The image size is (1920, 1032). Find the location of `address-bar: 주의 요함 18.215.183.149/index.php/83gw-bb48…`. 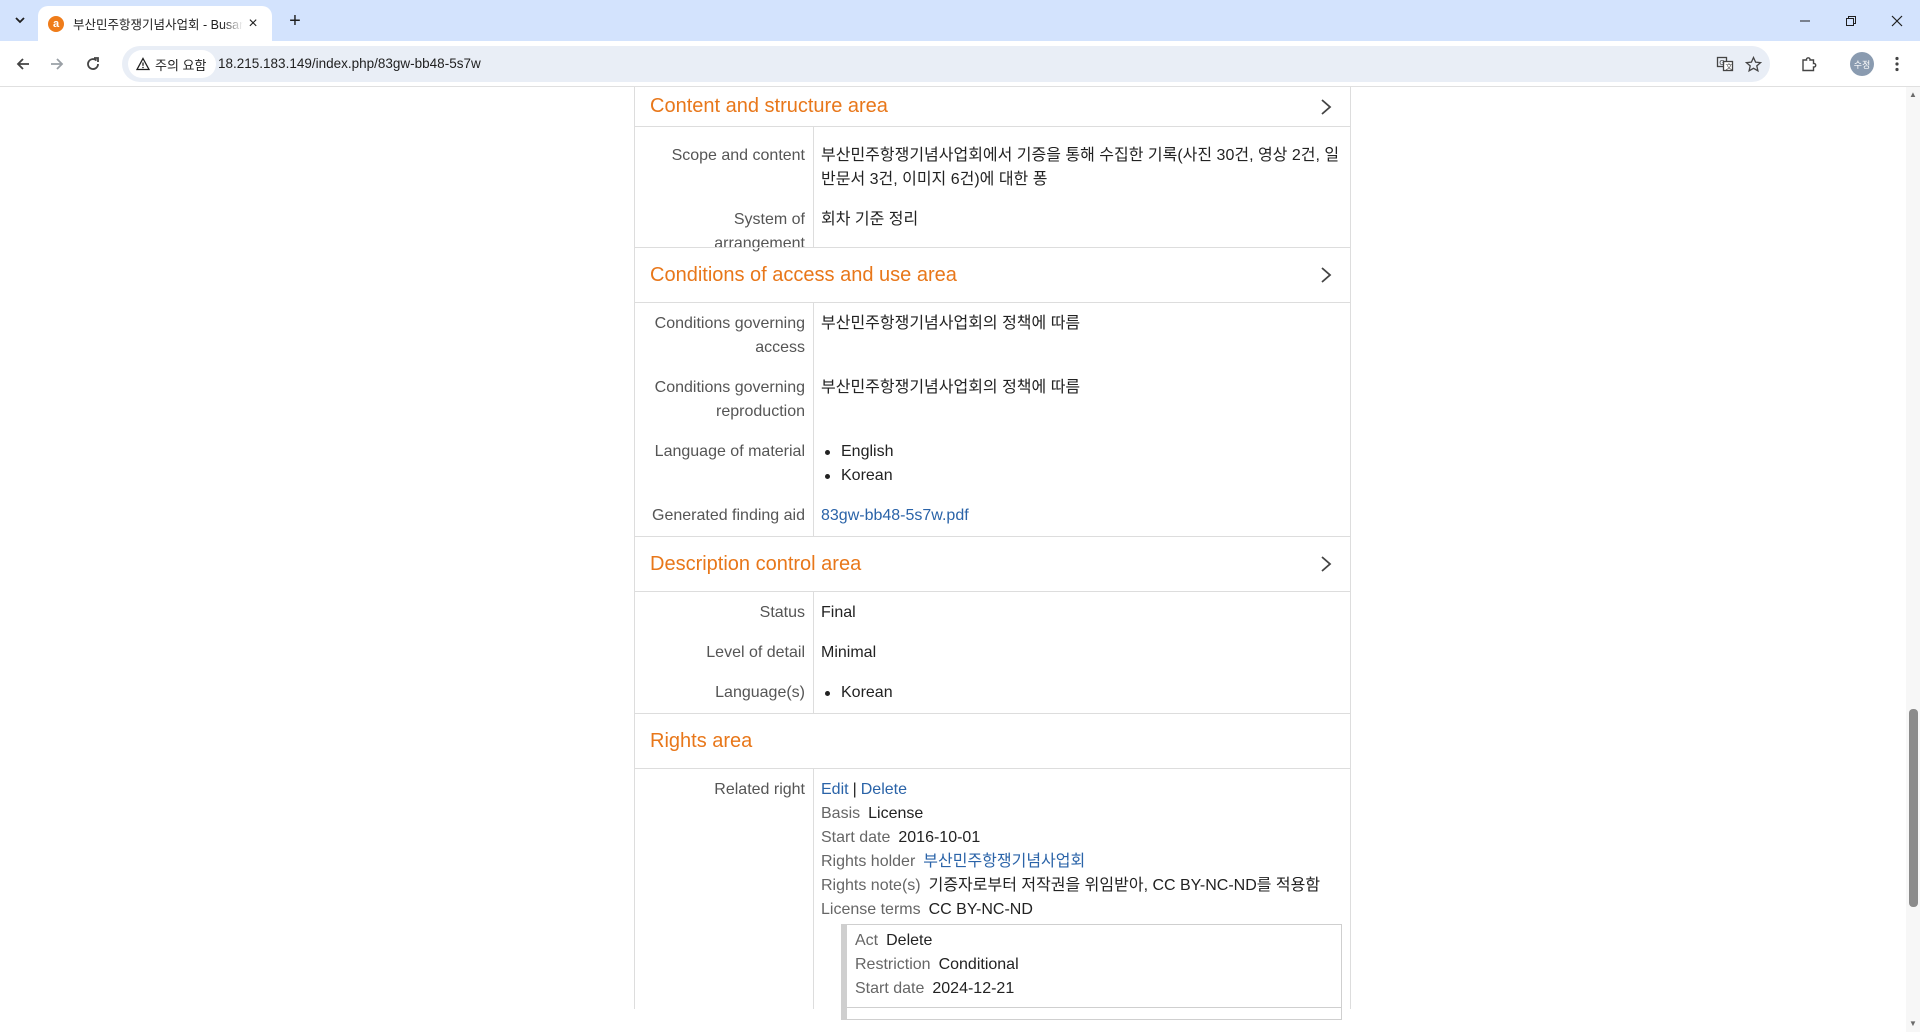

address-bar: 주의 요함 18.215.183.149/index.php/83gw-bb48… is located at coordinates (946, 64).